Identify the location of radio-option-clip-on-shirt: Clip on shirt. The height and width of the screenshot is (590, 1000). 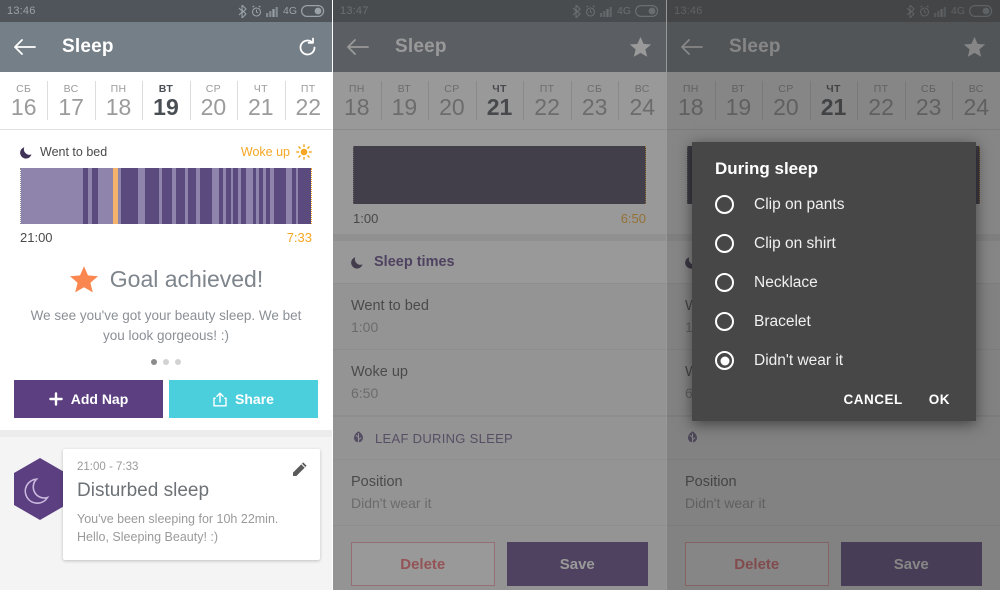
(834, 243).